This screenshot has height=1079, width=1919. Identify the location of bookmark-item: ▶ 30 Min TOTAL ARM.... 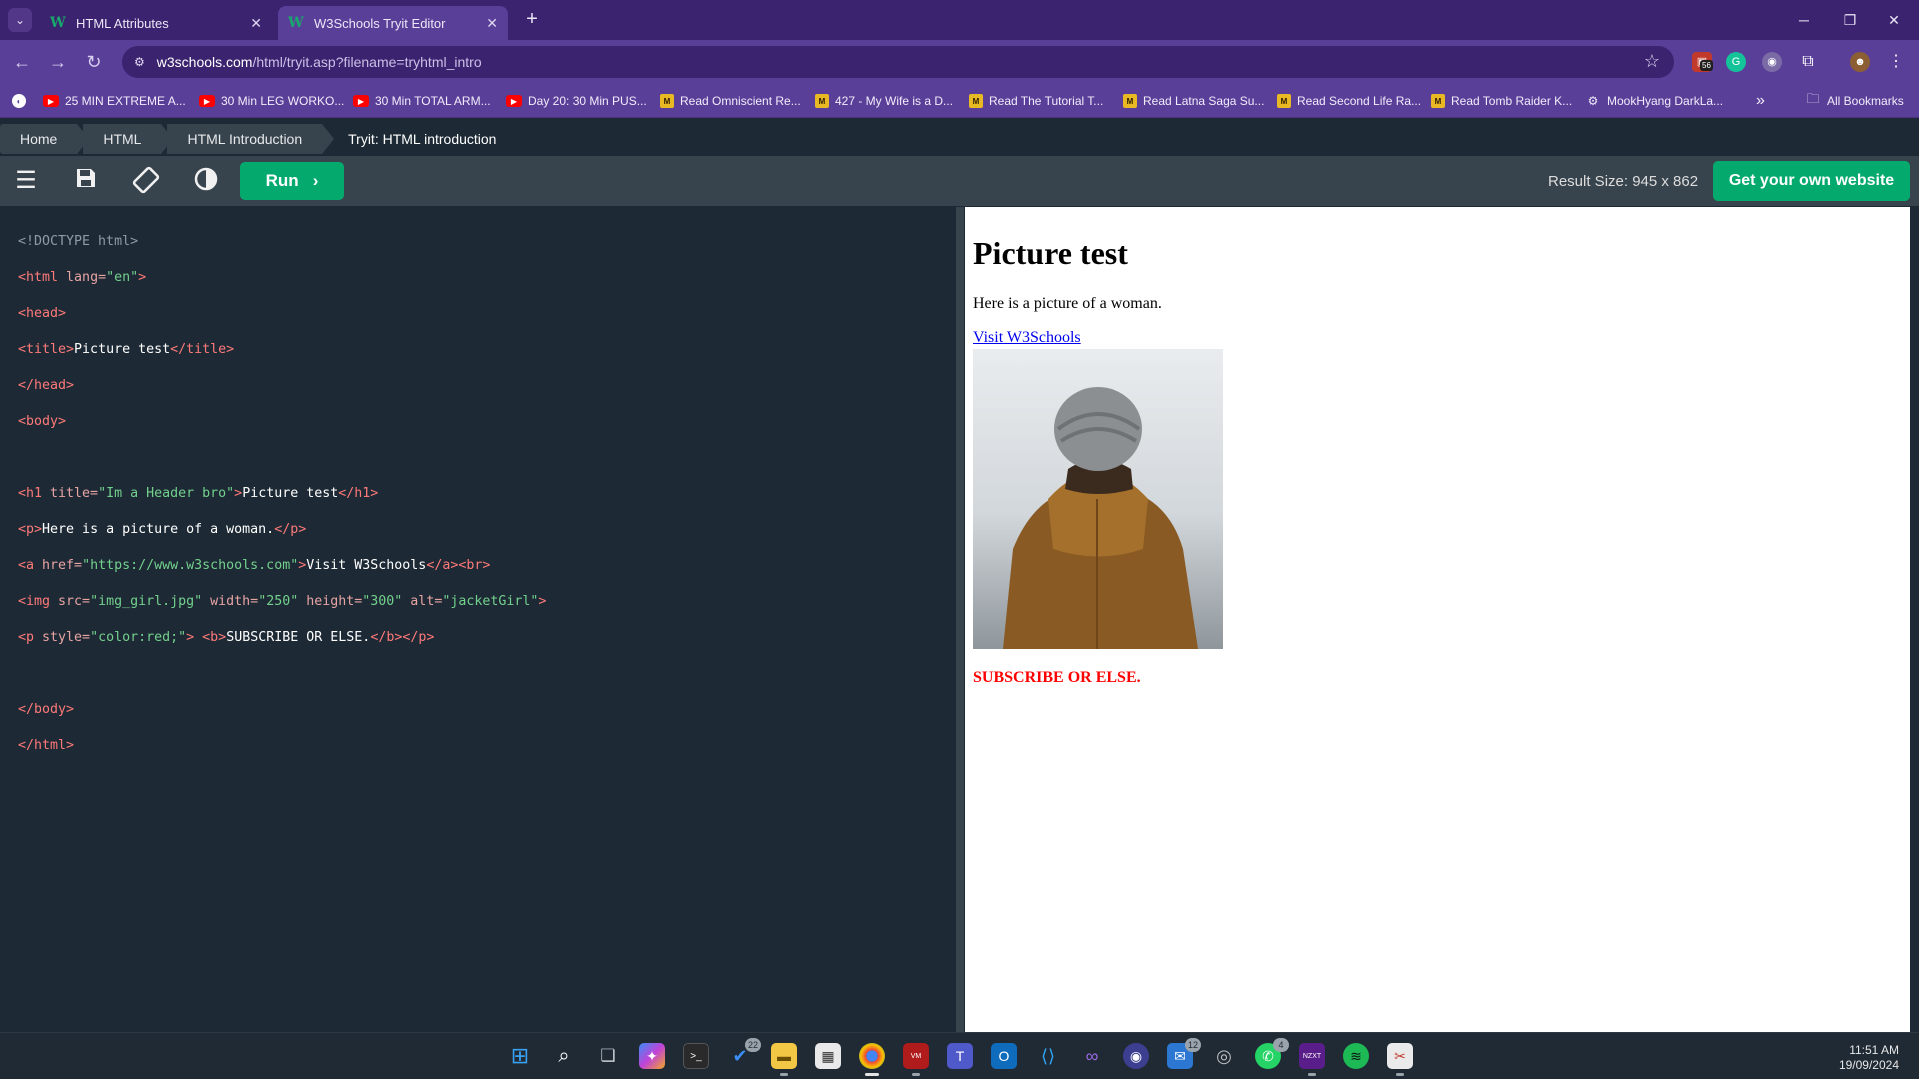
(422, 101).